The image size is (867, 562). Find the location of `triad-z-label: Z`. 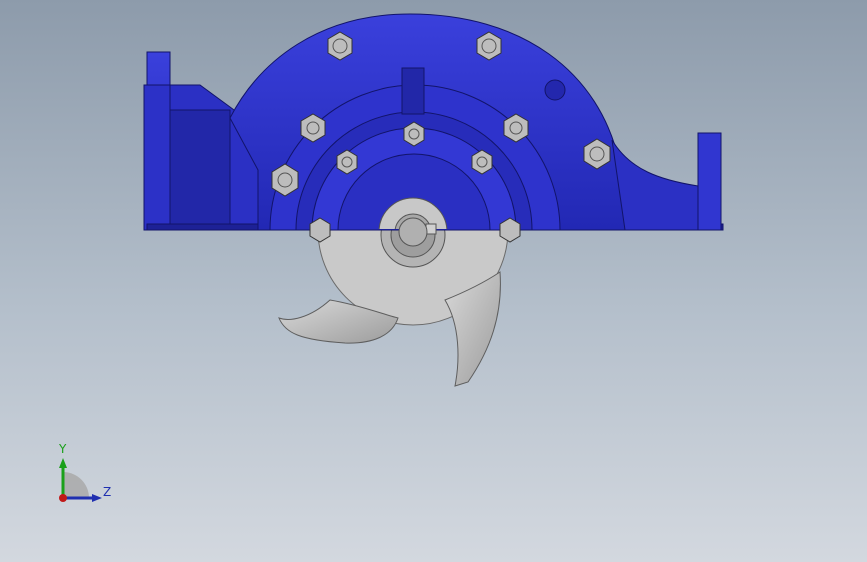

triad-z-label: Z is located at coordinates (107, 492).